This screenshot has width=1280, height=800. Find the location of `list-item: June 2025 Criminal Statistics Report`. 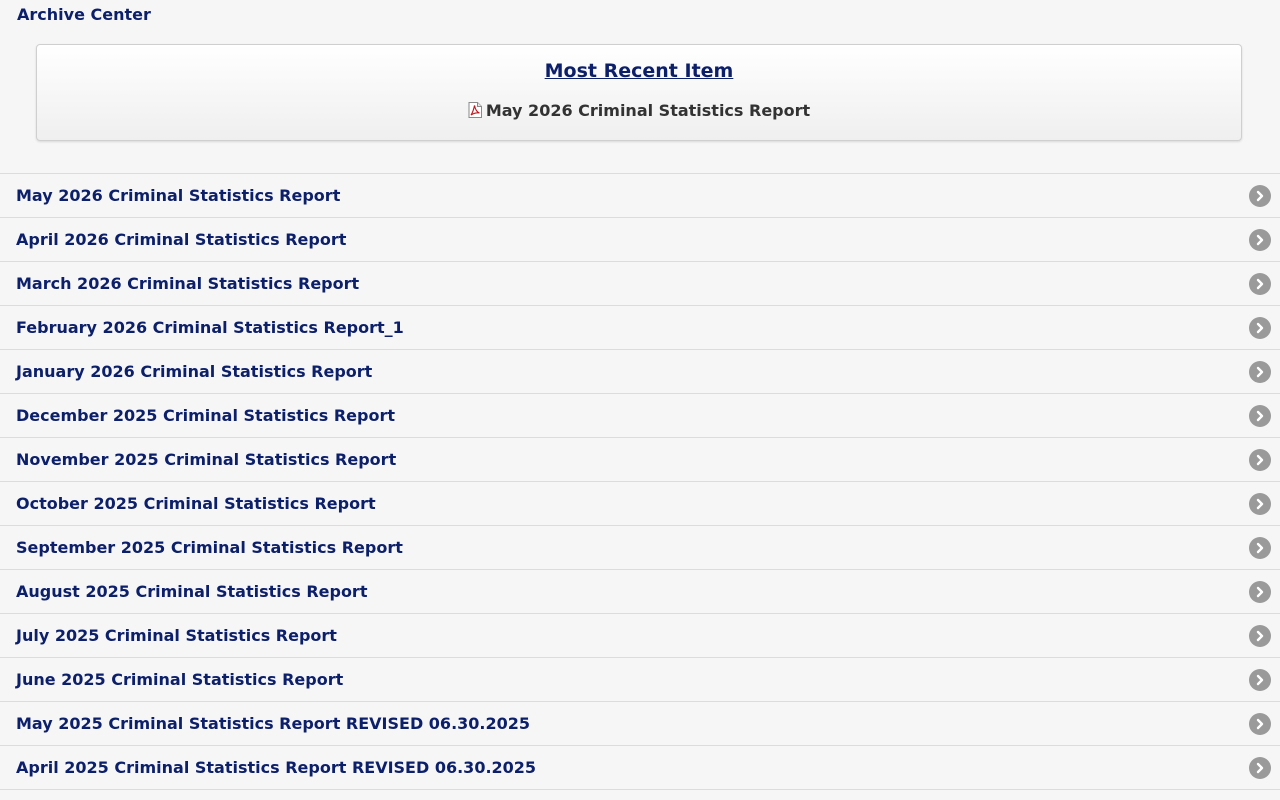

list-item: June 2025 Criminal Statistics Report is located at coordinates (640, 680).